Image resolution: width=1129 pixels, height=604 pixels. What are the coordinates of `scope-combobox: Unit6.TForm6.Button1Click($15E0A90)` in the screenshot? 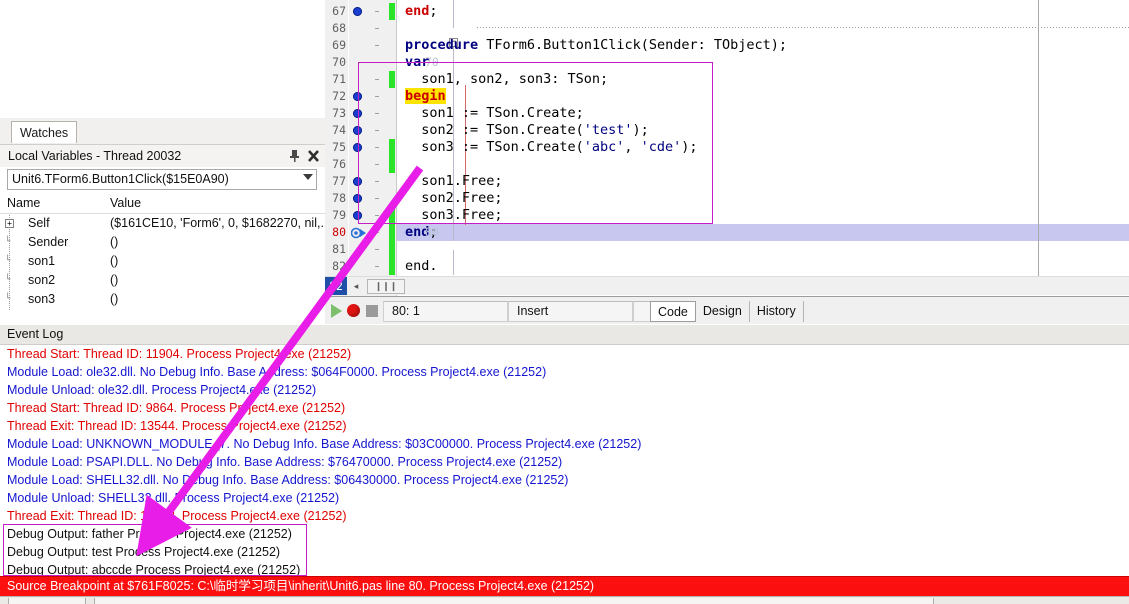 It's located at (162, 179).